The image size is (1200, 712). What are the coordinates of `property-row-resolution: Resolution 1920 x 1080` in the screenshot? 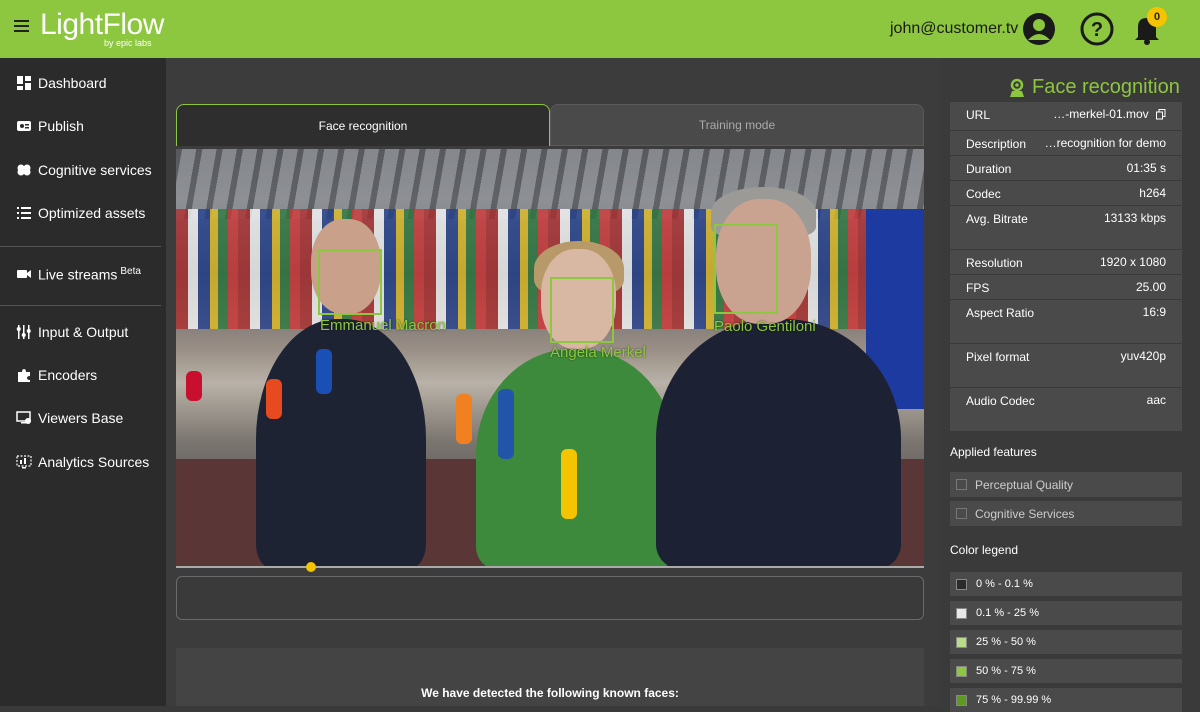 It's located at (1066, 262).